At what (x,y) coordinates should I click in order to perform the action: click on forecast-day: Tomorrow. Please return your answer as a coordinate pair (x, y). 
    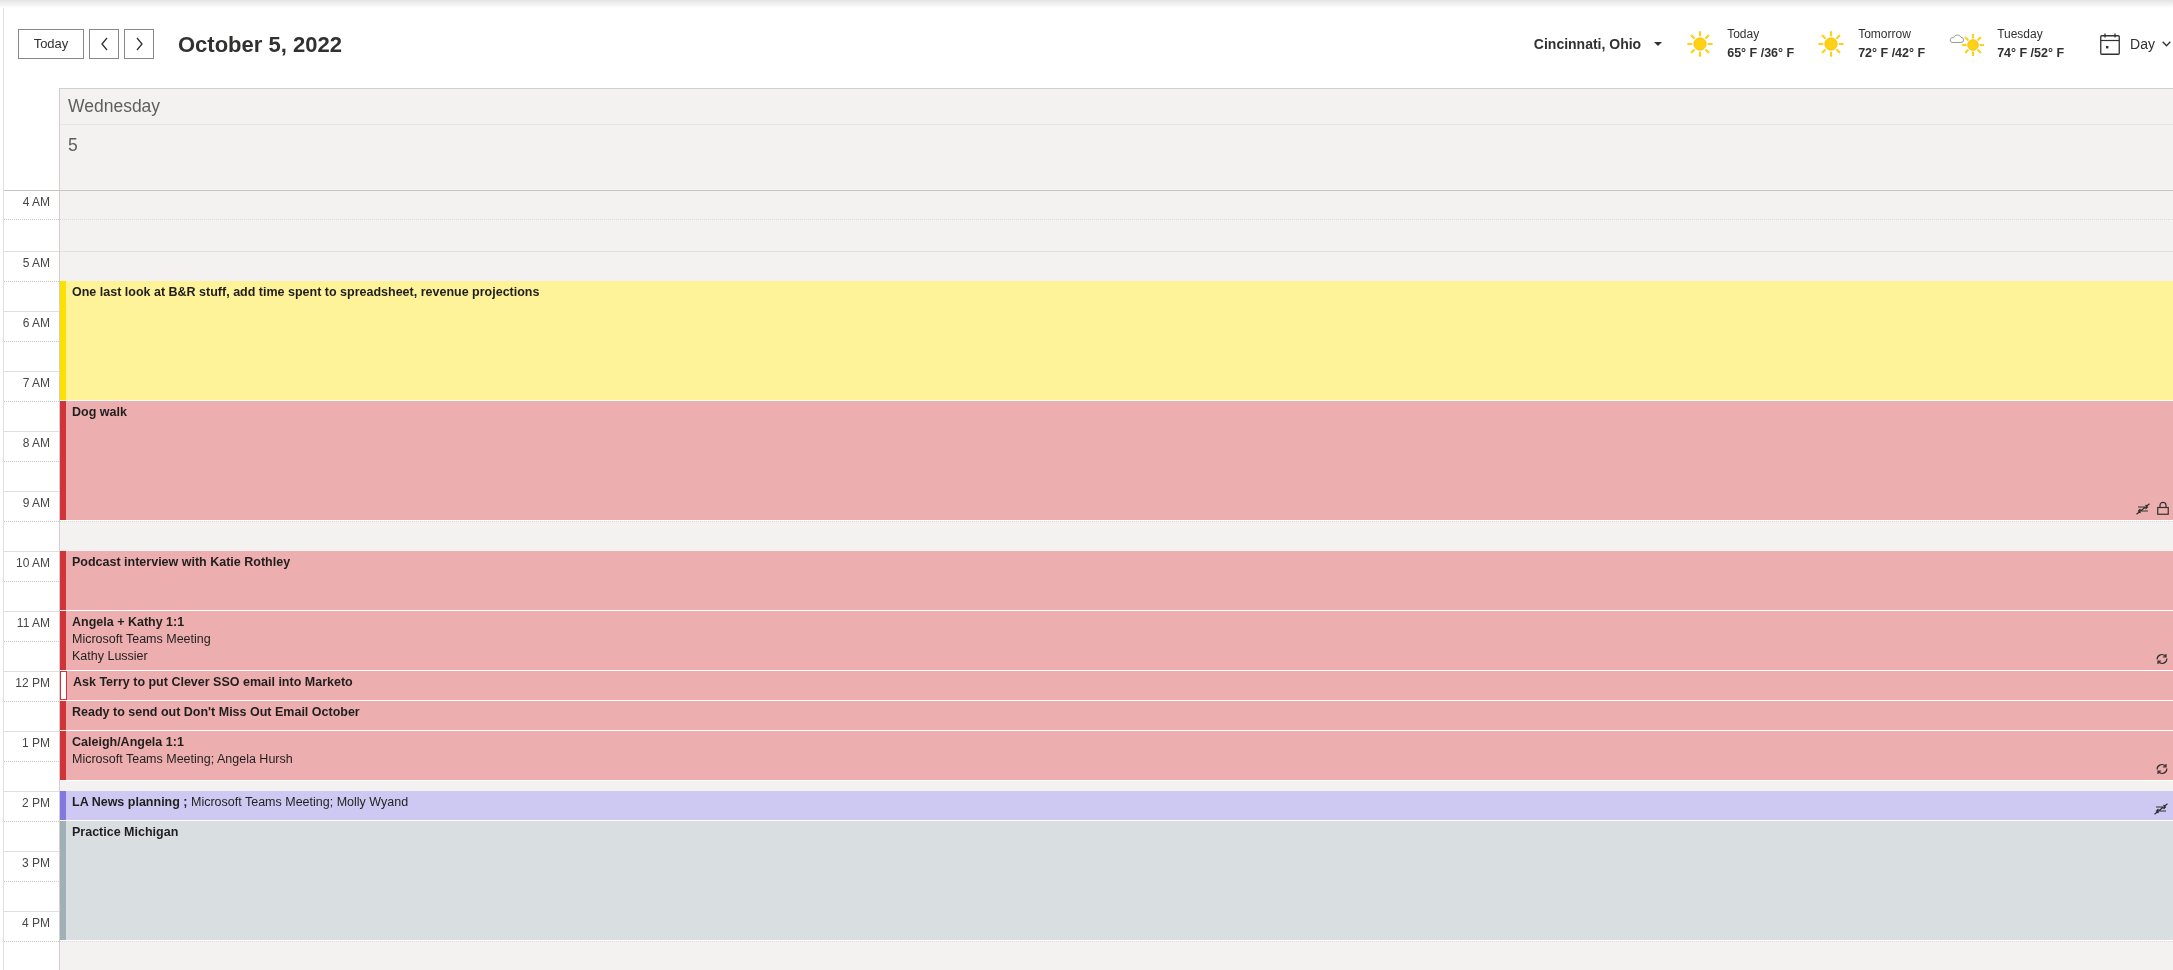
    Looking at the image, I should click on (1892, 34).